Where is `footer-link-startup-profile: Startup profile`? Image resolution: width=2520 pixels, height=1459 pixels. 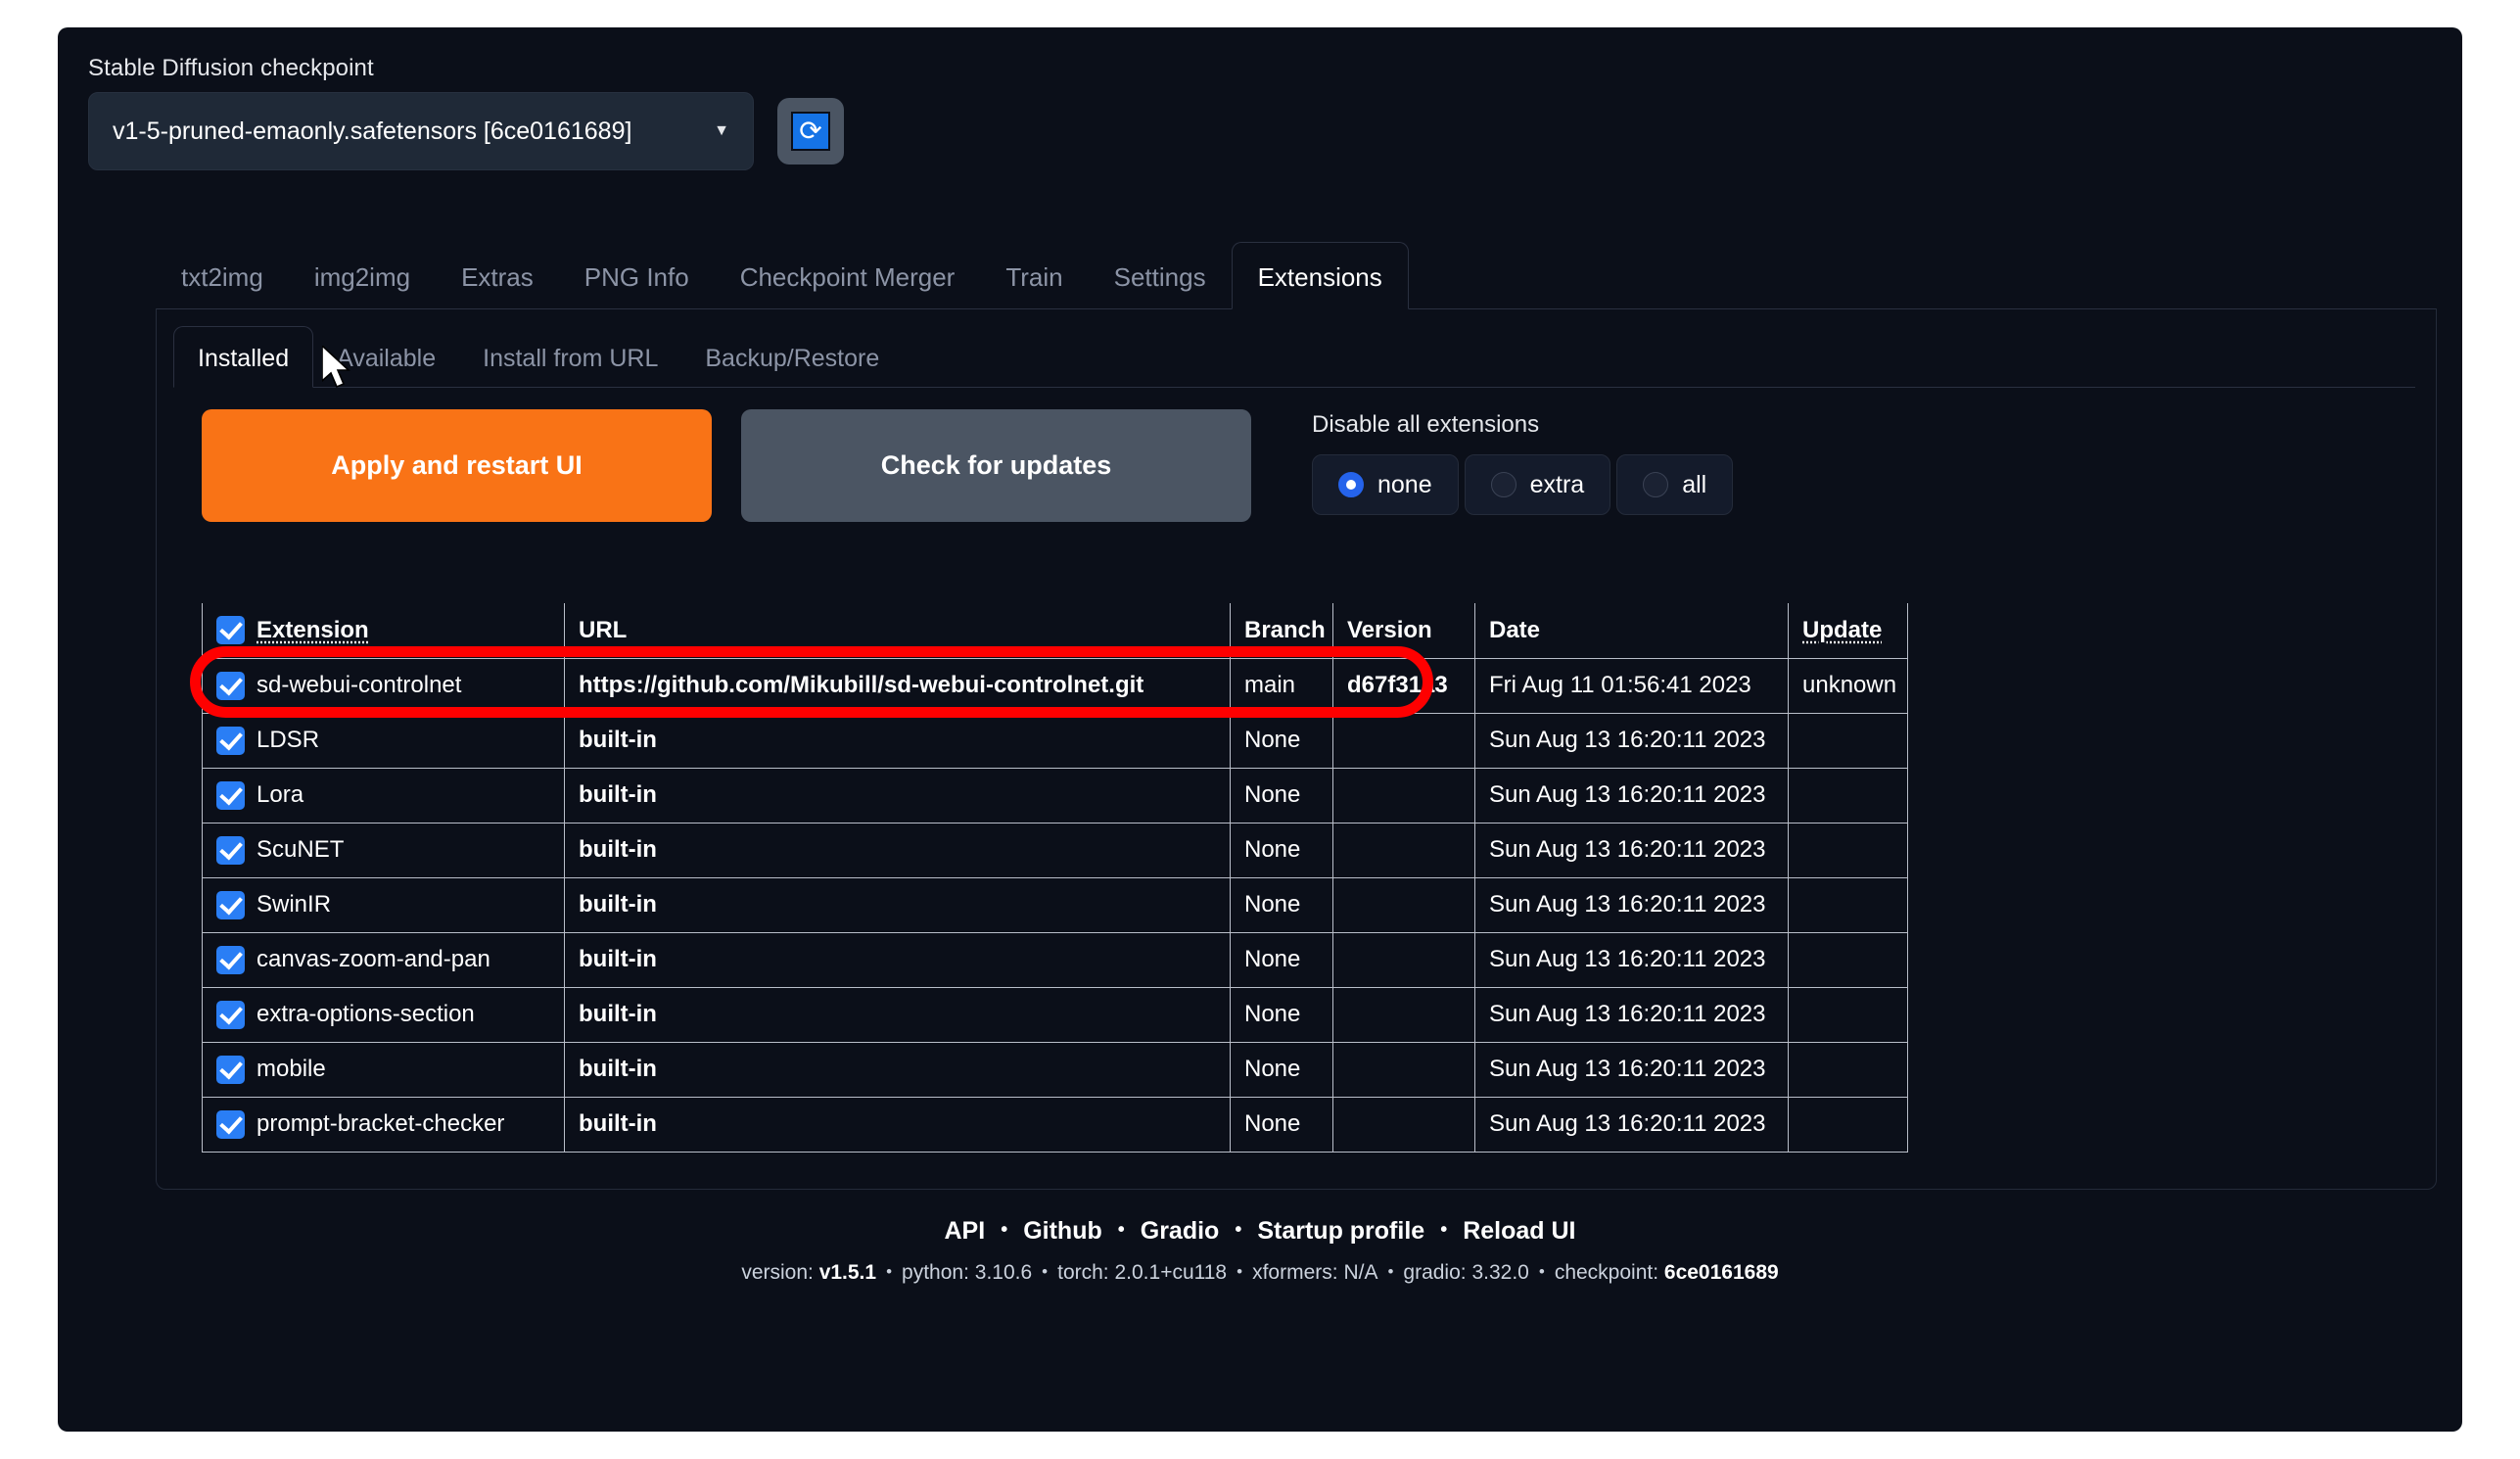 footer-link-startup-profile: Startup profile is located at coordinates (1340, 1231).